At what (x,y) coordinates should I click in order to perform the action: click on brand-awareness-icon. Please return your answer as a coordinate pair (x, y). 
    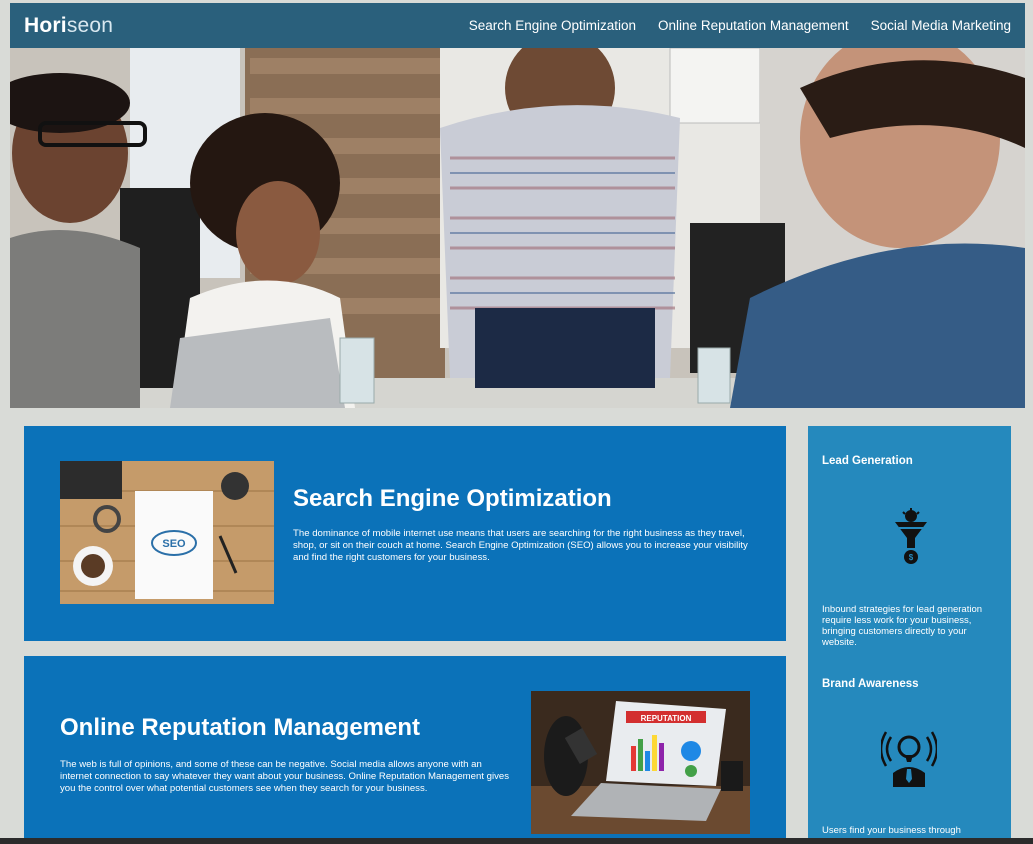
    Looking at the image, I should click on (909, 761).